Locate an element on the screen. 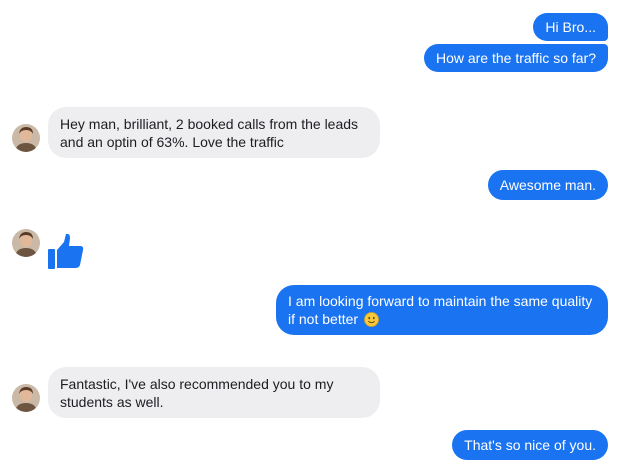 This screenshot has height=460, width=637. outgoing-message: How are the traffic so far? is located at coordinates (515, 58).